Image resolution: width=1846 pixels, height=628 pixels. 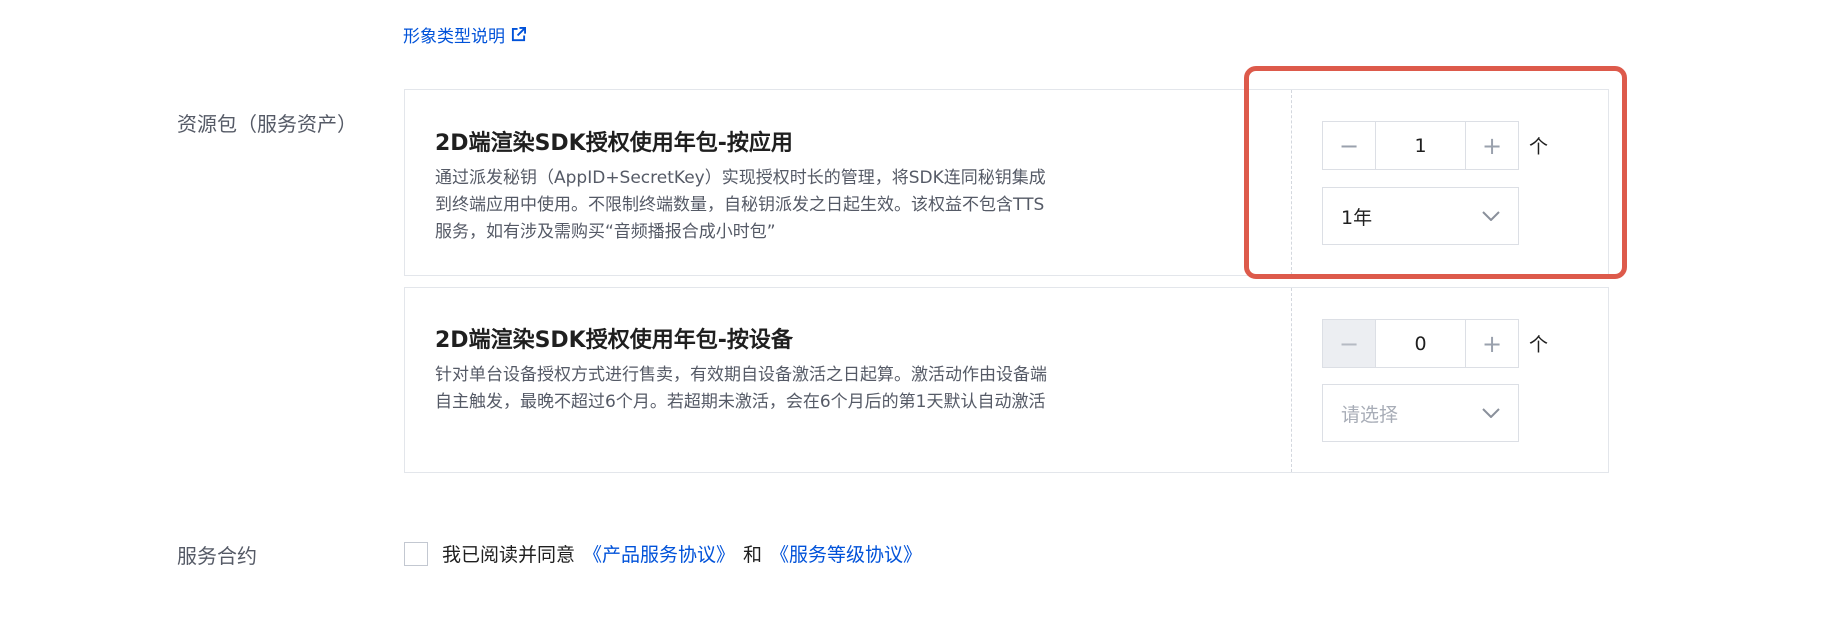 I want to click on service-level-agreement-link: 《服务等级协议》, so click(x=846, y=553).